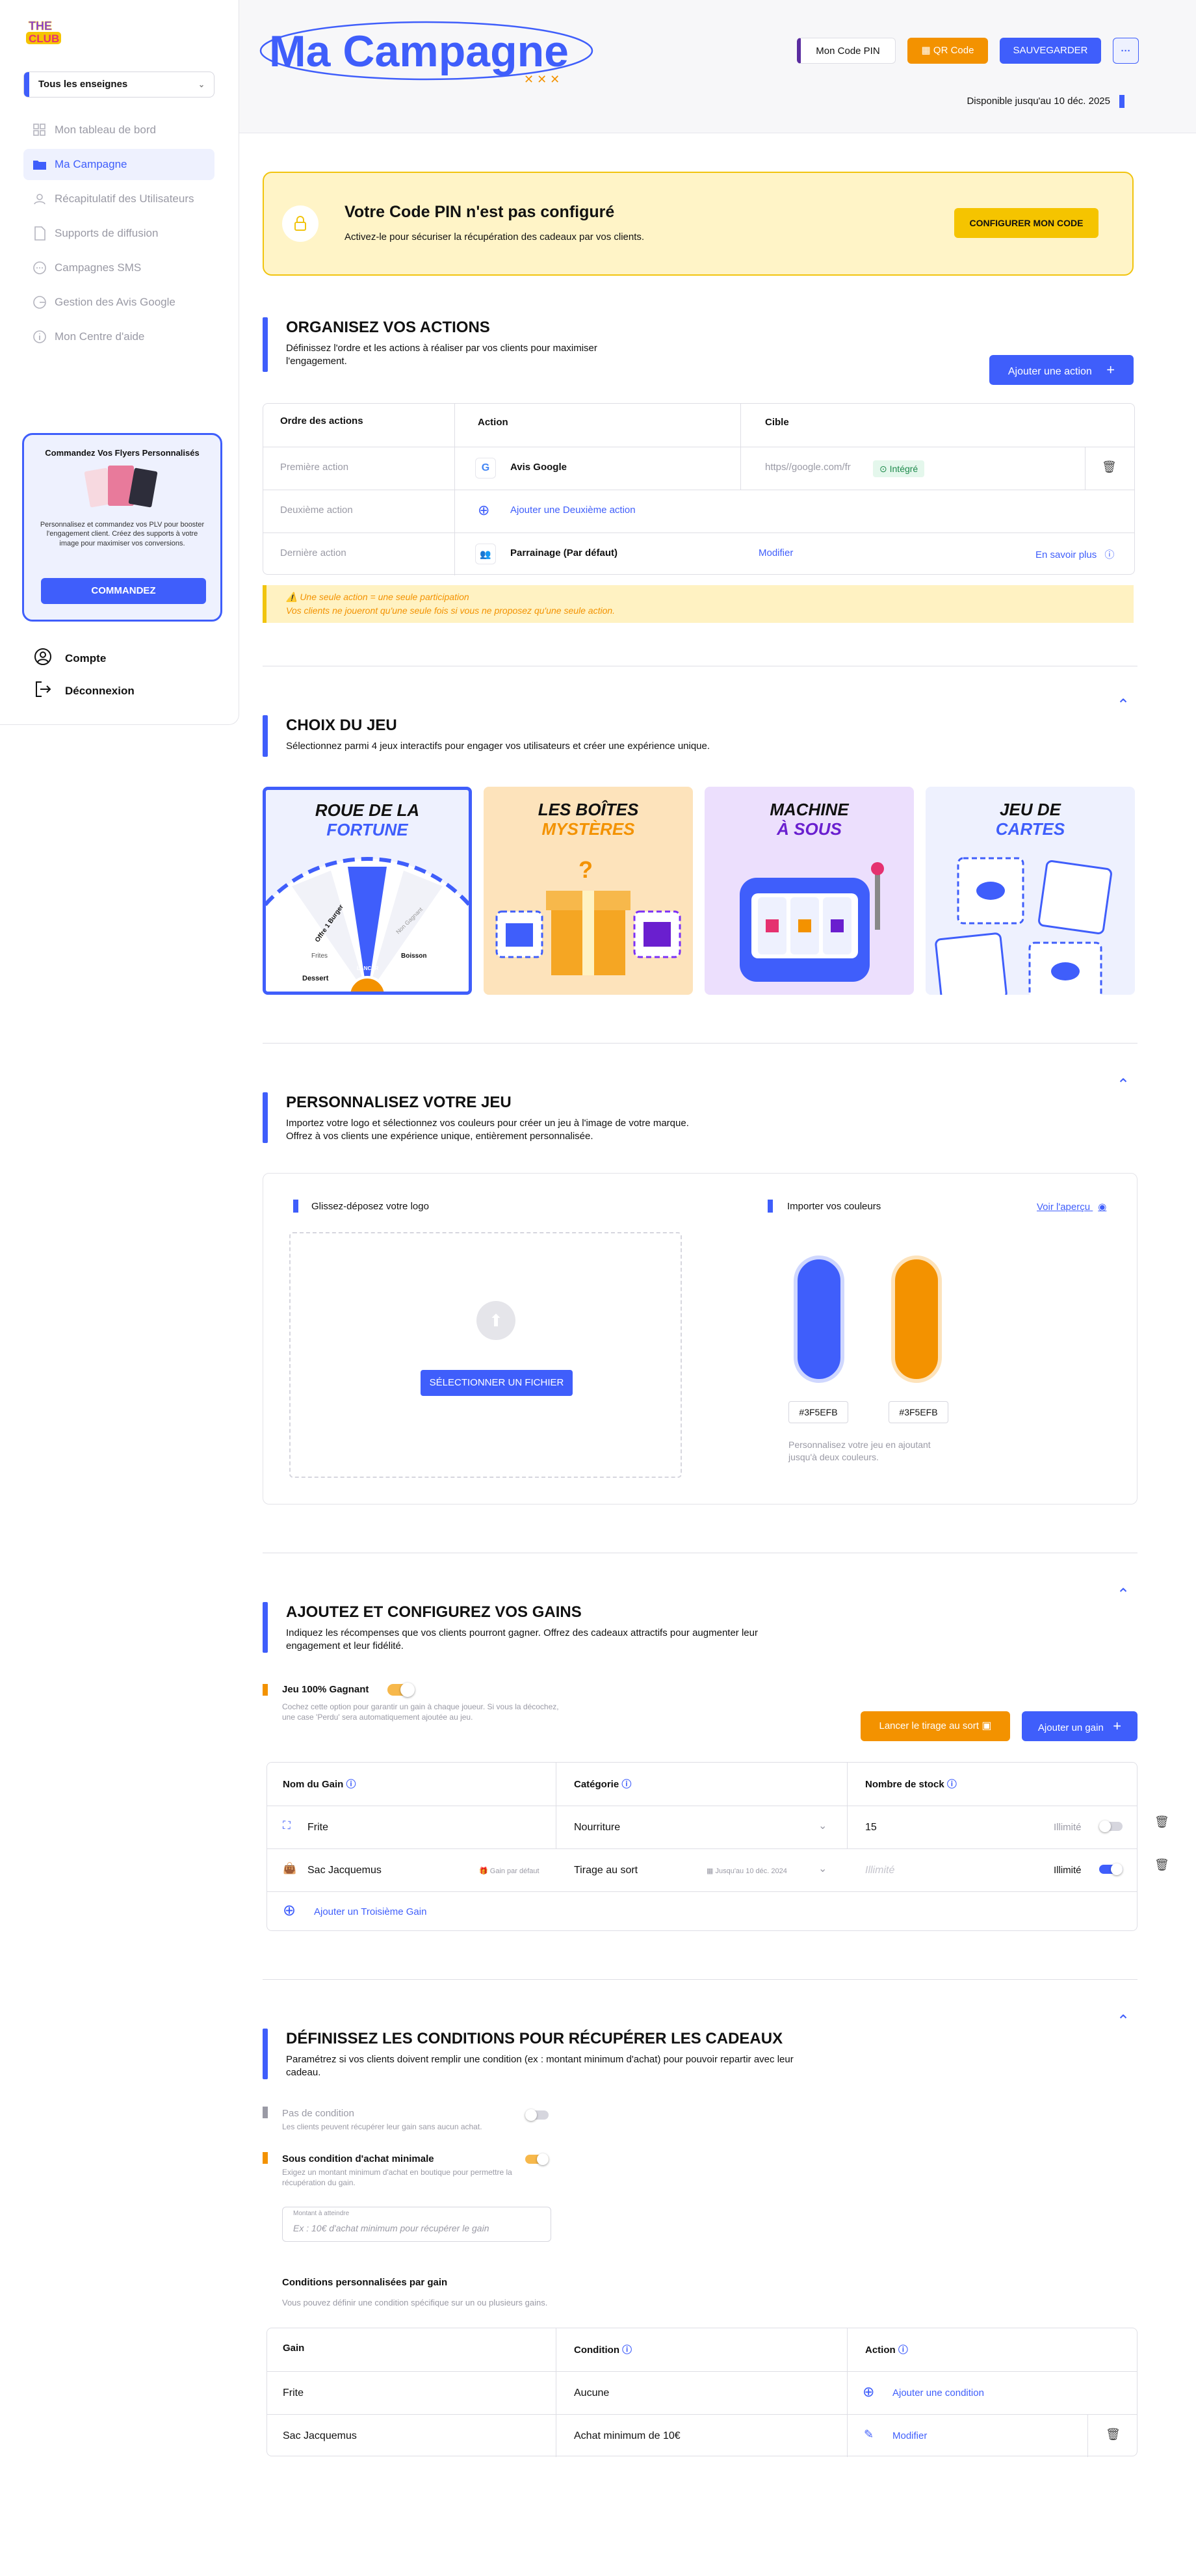 The width and height of the screenshot is (1196, 2576). What do you see at coordinates (510, 1871) in the screenshot?
I see `default-gain-label: 🎁 Gain par défaut` at bounding box center [510, 1871].